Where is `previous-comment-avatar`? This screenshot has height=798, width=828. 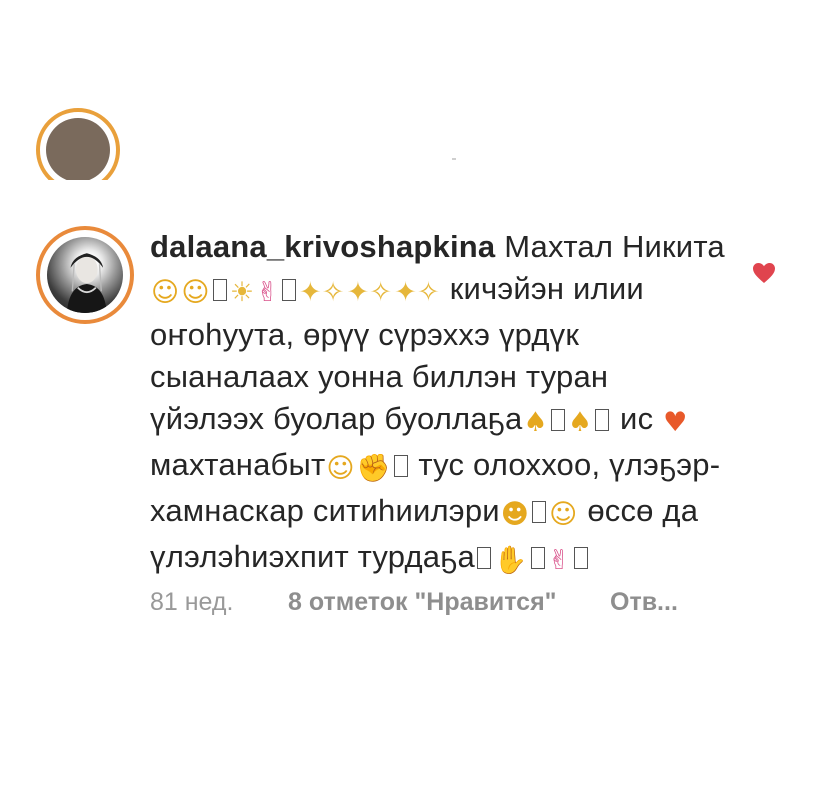
previous-comment-avatar is located at coordinates (78, 150).